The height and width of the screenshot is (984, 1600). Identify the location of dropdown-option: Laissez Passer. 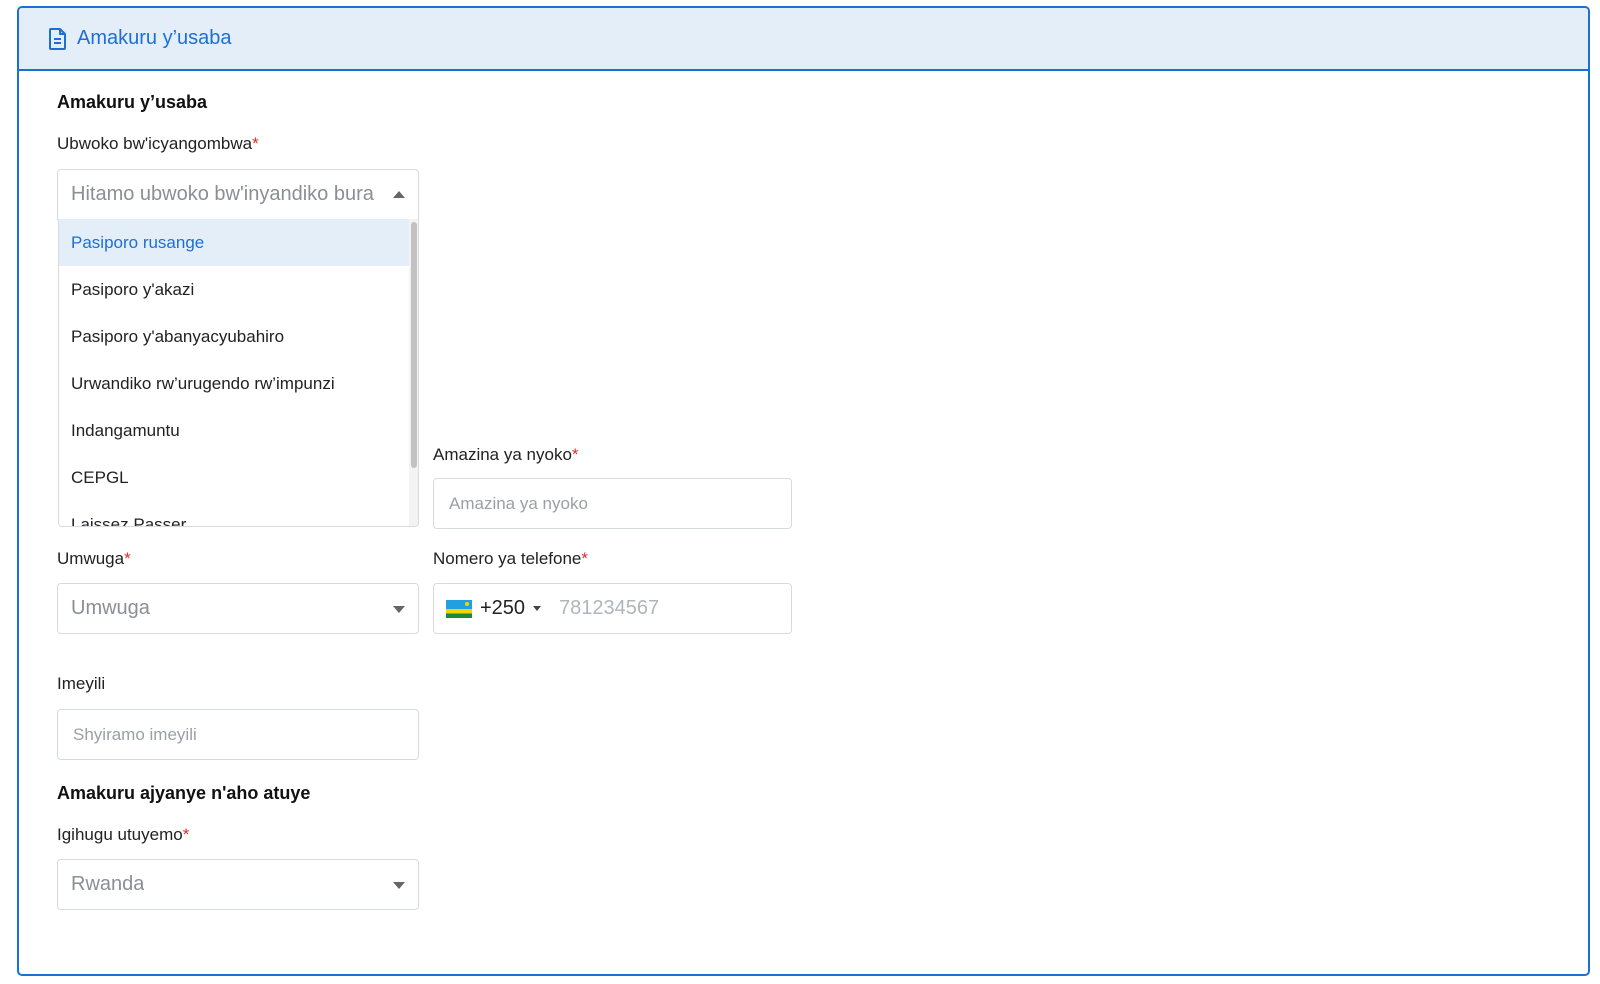
(235, 514).